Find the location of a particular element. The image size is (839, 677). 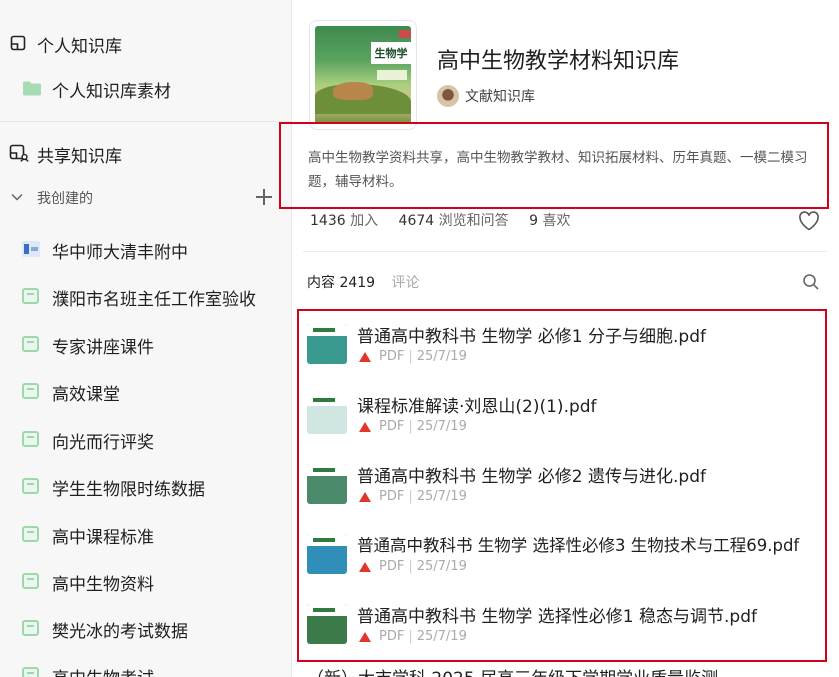

file-row: 普通高中教科书 生物学 必修1 分子与细胞.pdf PDF | 25/7/19 is located at coordinates (562, 347).